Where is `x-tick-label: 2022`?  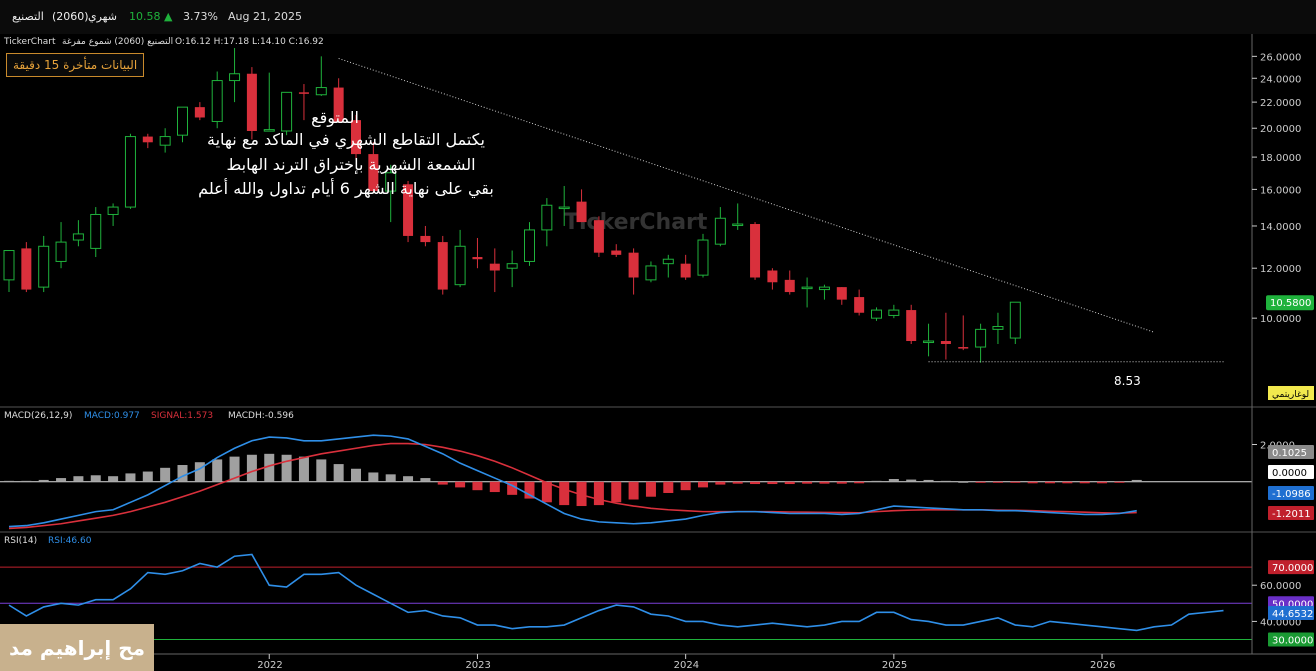
x-tick-label: 2022 is located at coordinates (269, 665).